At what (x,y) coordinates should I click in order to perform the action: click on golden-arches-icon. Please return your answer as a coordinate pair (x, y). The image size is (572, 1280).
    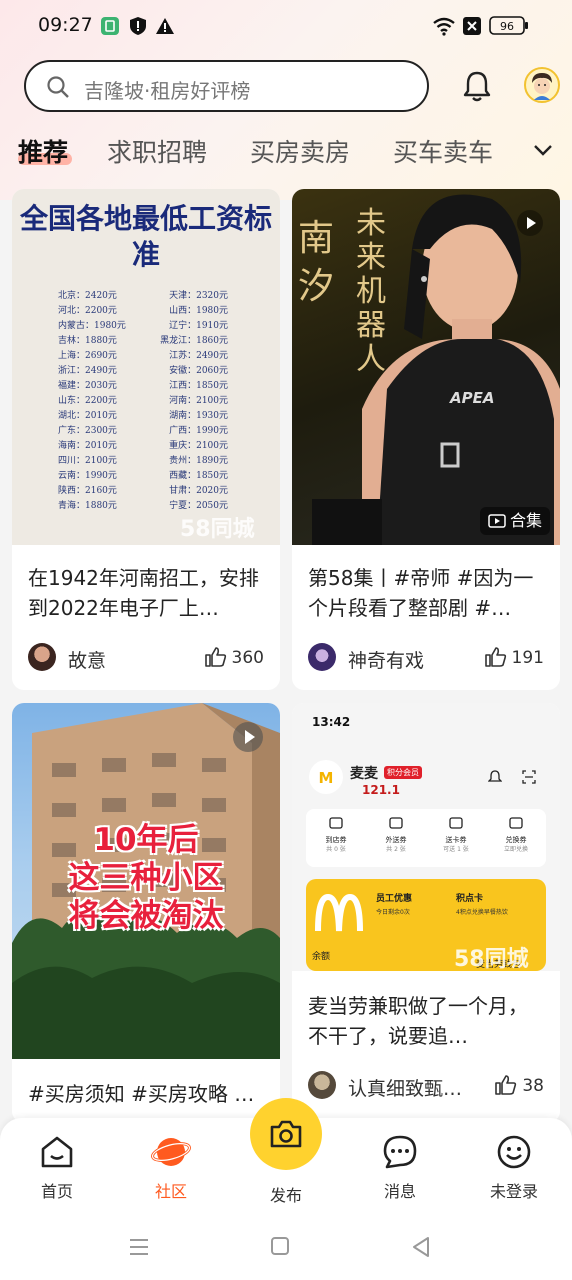
    Looking at the image, I should click on (339, 912).